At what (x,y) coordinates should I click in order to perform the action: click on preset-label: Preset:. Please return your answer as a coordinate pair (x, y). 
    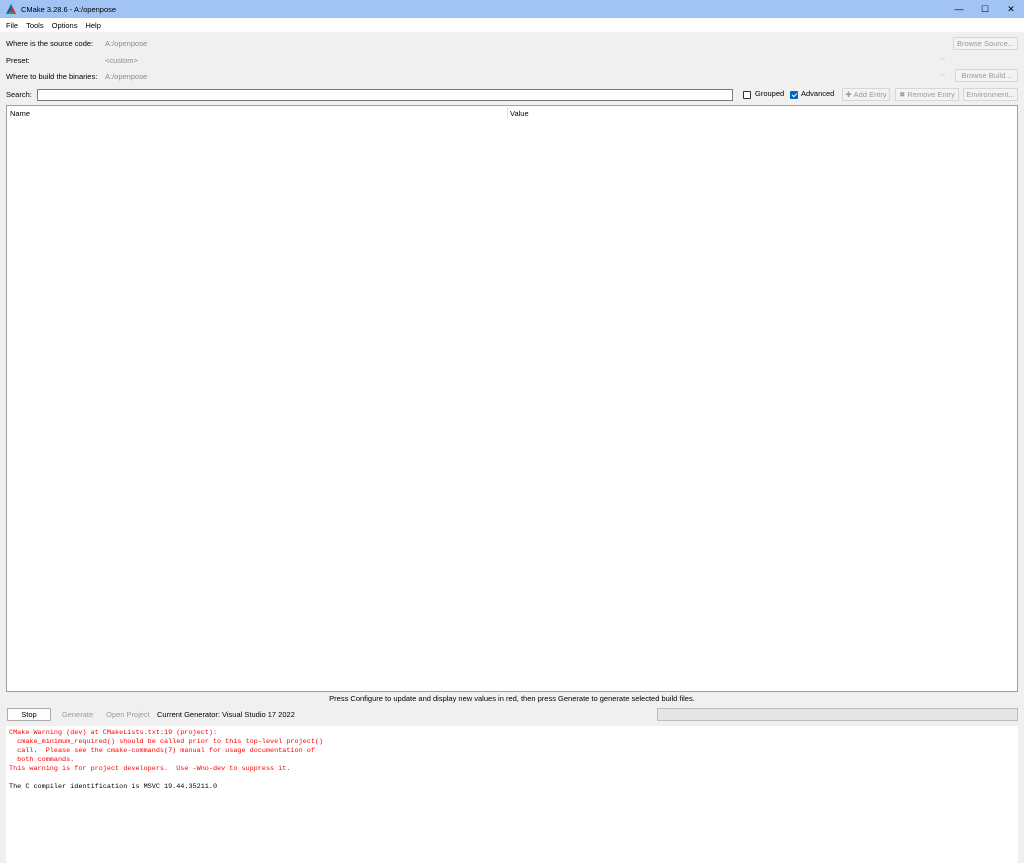
    Looking at the image, I should click on (18, 60).